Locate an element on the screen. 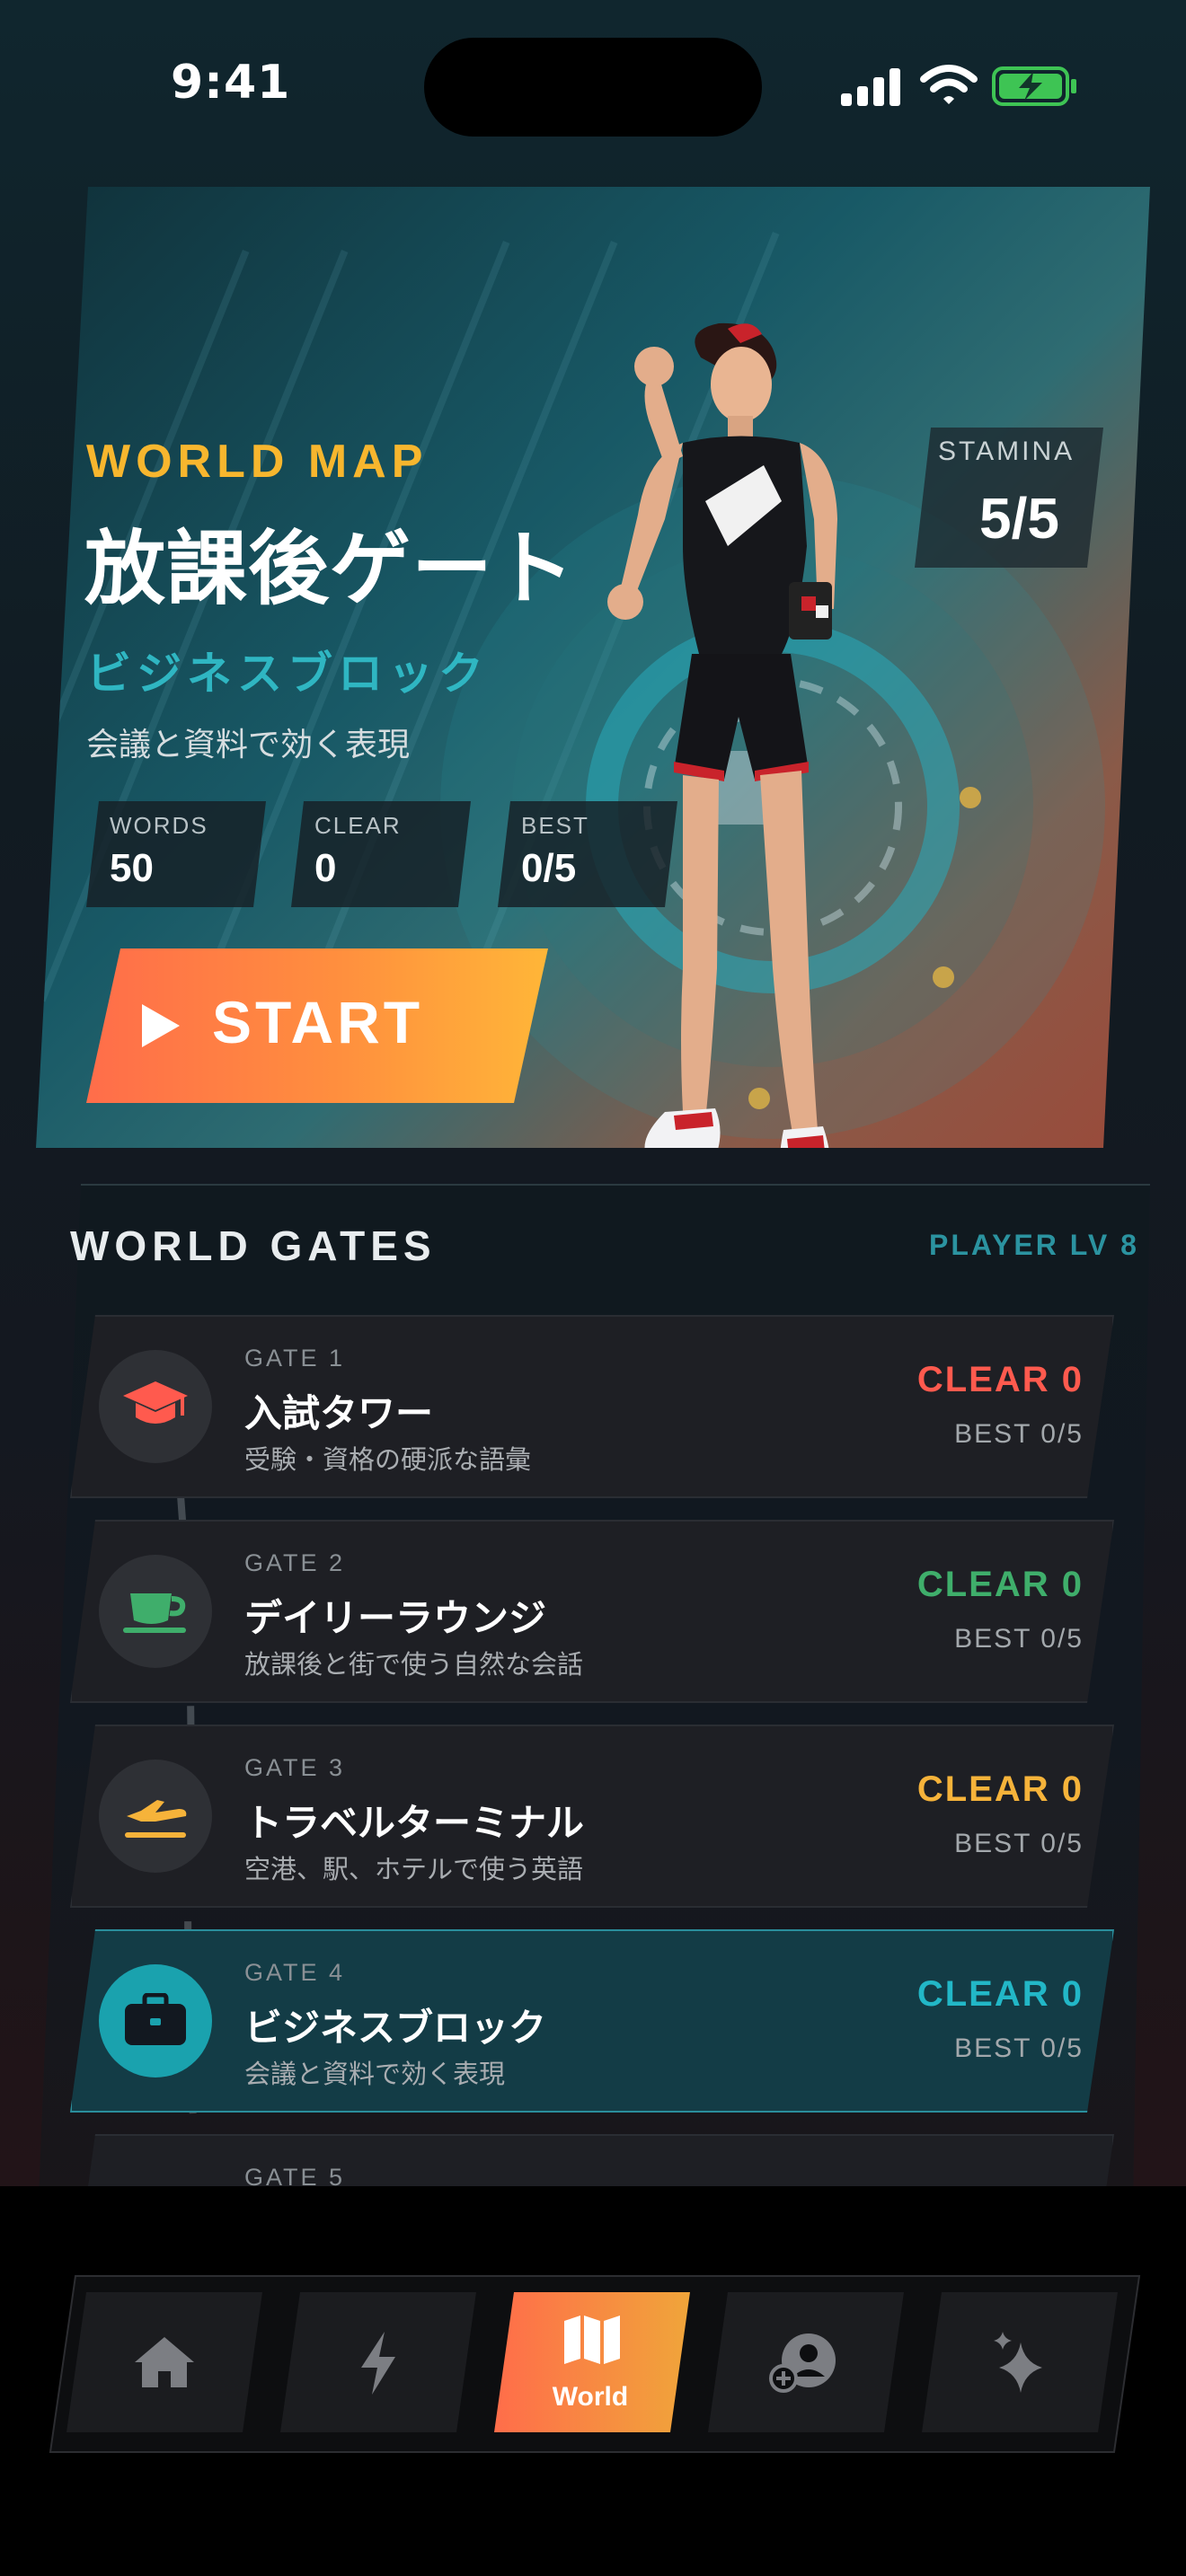  stat-label: WORDS is located at coordinates (159, 825).